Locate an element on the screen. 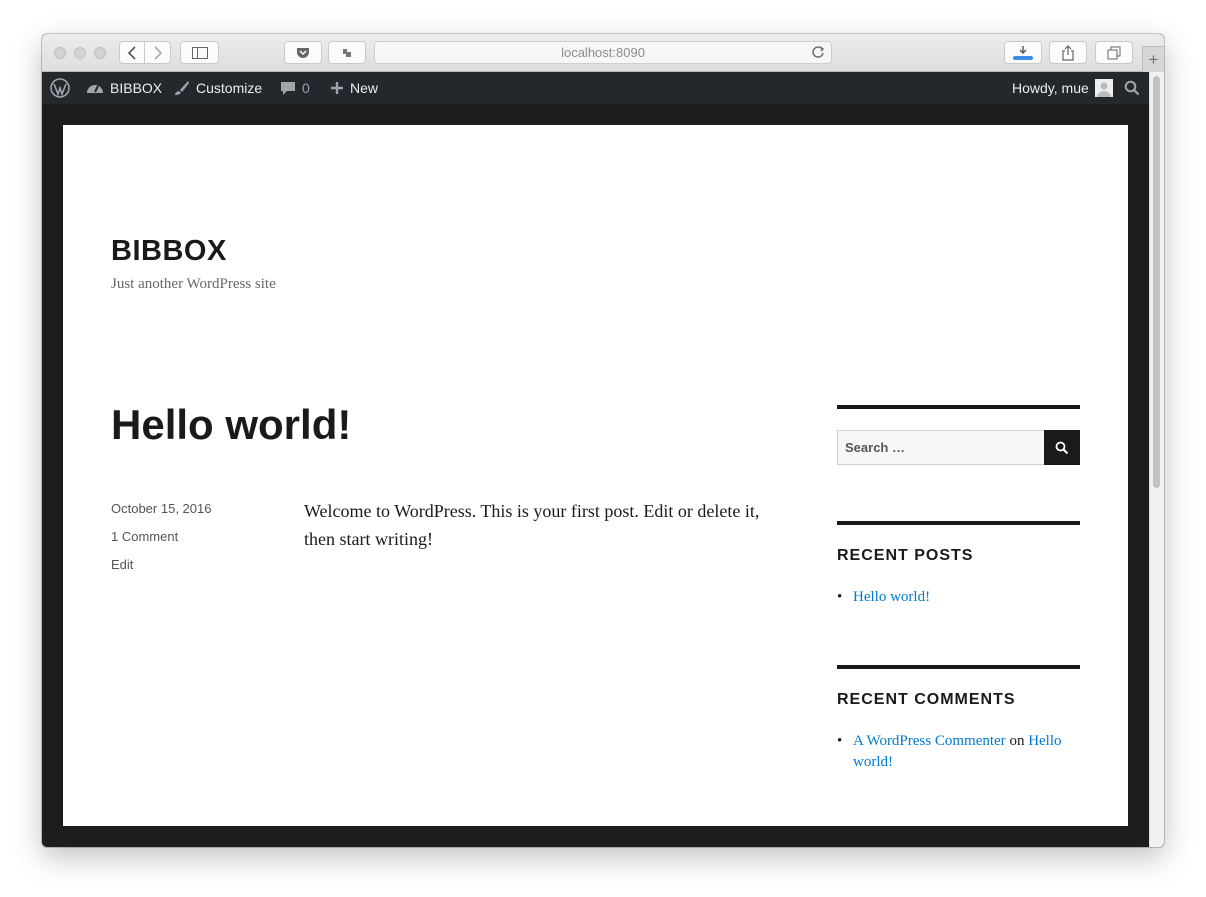  customize-link: Customize is located at coordinates (218, 88).